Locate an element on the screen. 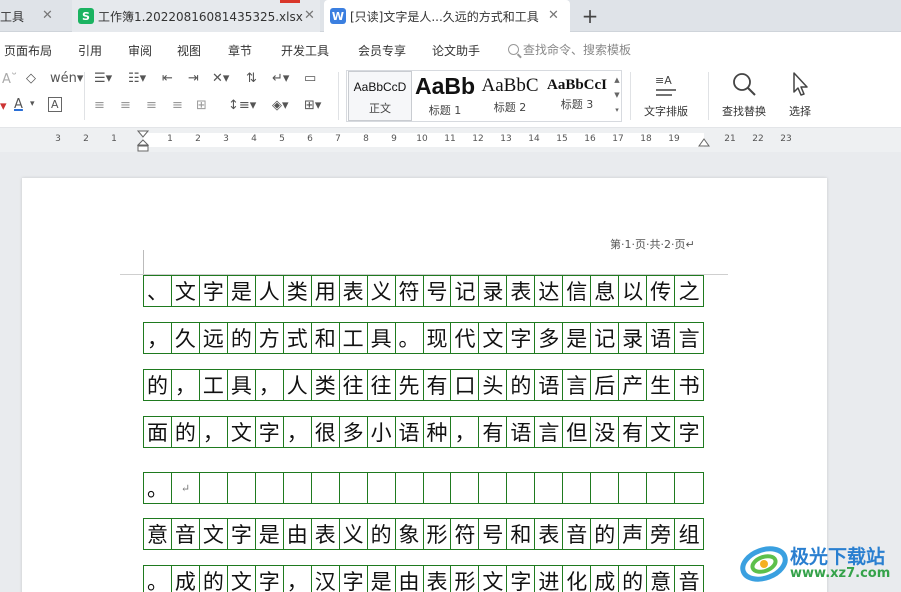  grid-cell: 。 is located at coordinates (158, 579).